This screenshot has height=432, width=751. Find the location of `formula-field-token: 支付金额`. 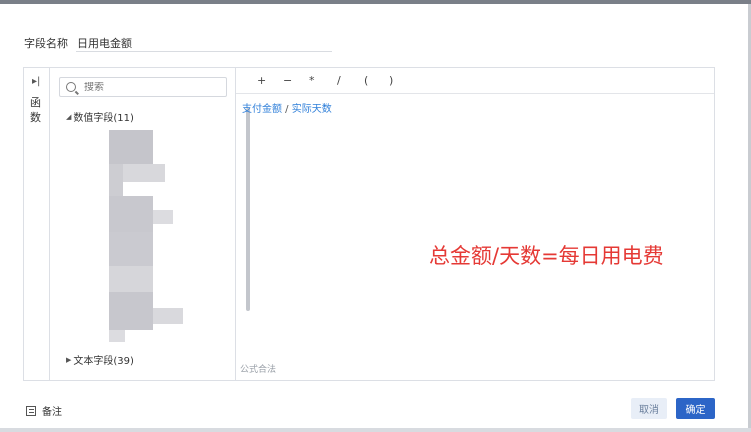

formula-field-token: 支付金额 is located at coordinates (262, 109).